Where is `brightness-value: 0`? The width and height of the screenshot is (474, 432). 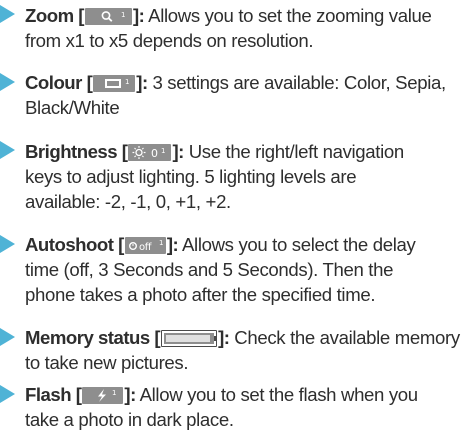 brightness-value: 0 is located at coordinates (154, 153).